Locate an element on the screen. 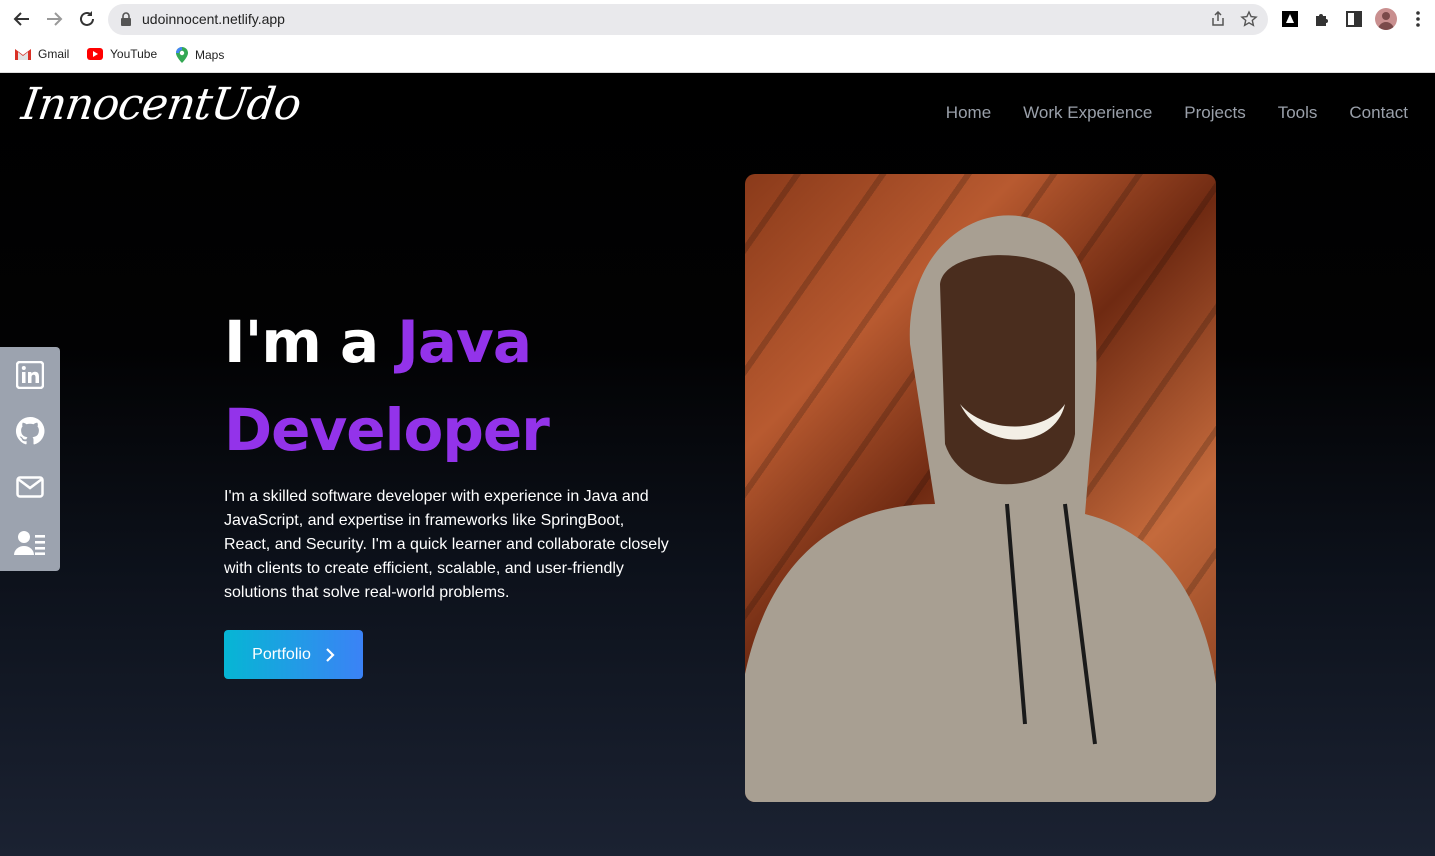 The image size is (1435, 856). hero-headline: I'm a Java Developer is located at coordinates (387, 386).